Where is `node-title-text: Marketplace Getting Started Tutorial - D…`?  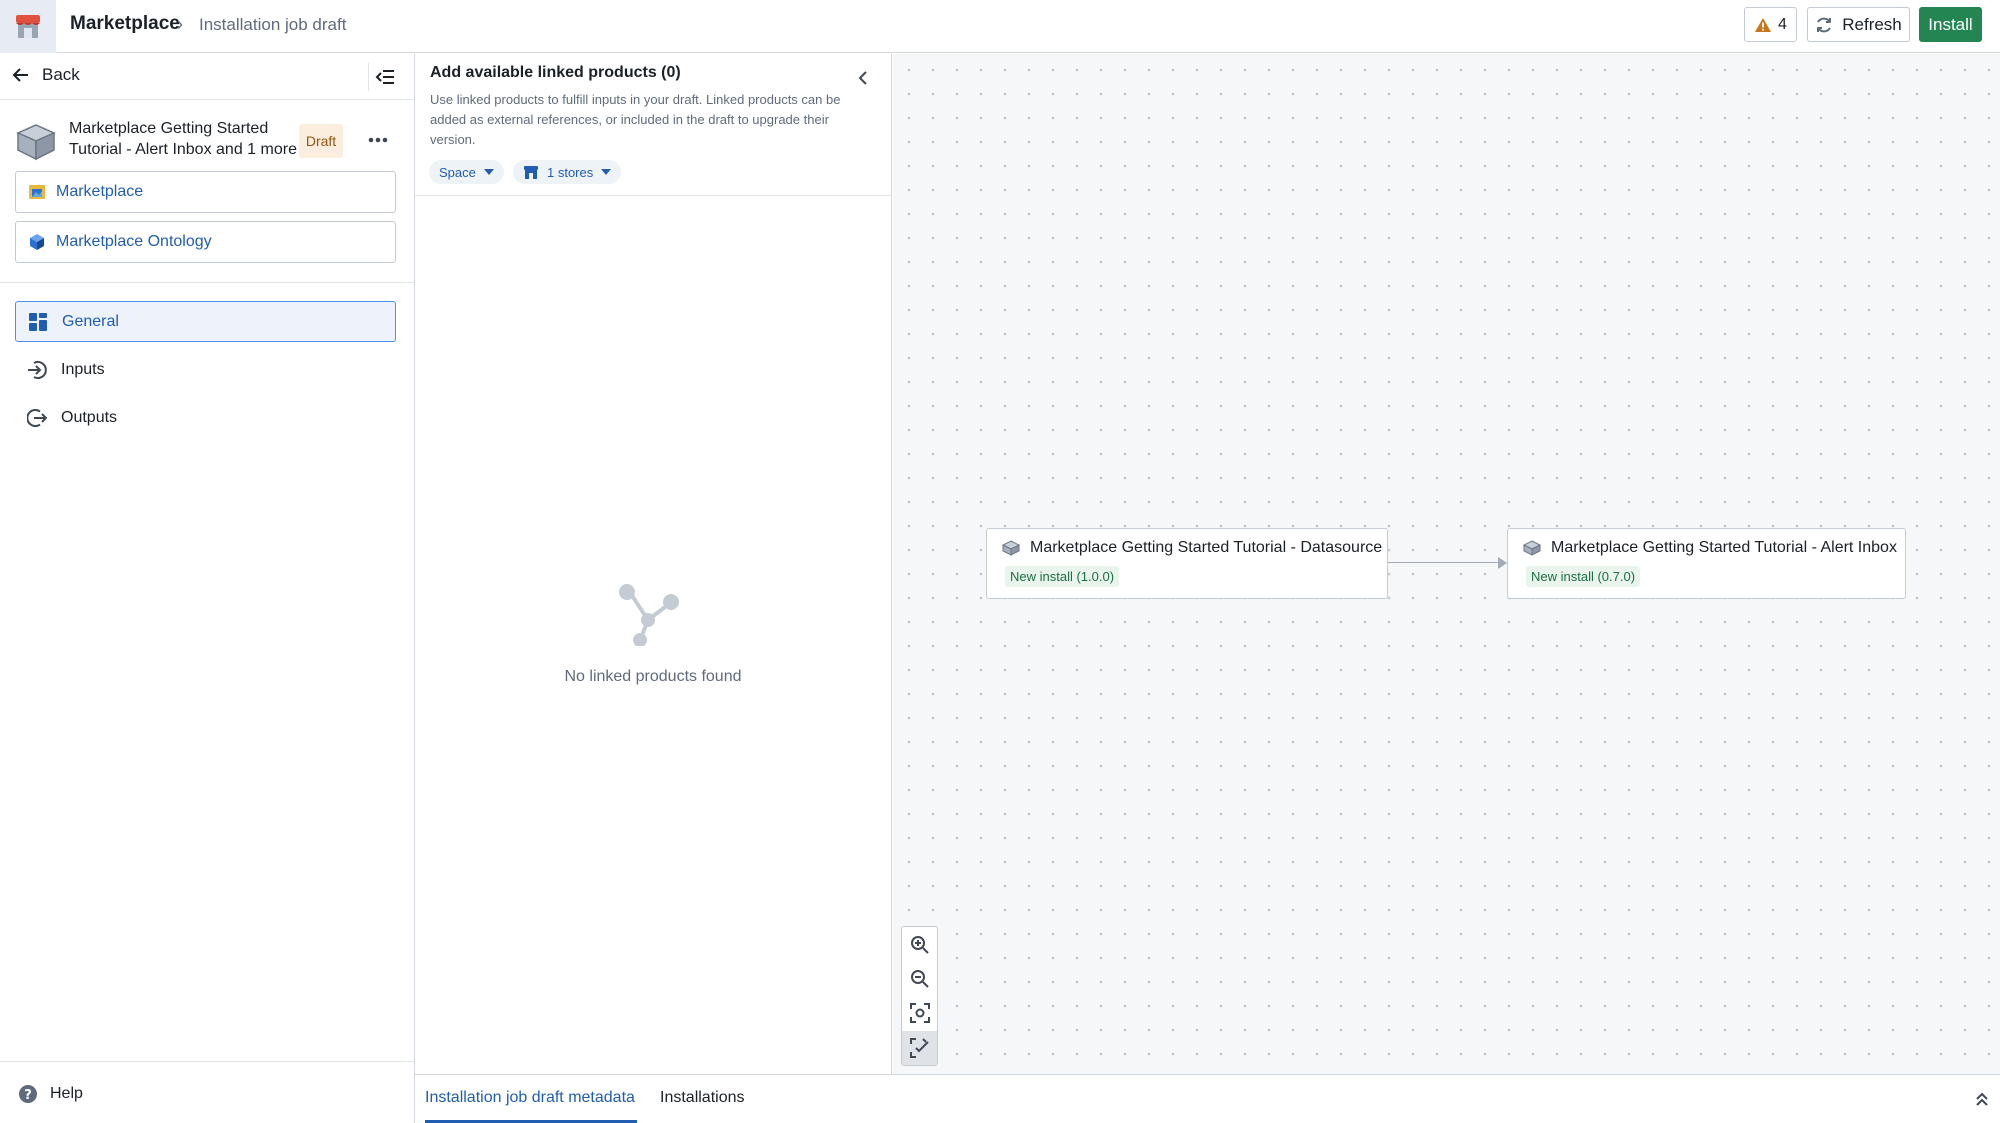 node-title-text: Marketplace Getting Started Tutorial - D… is located at coordinates (1206, 547).